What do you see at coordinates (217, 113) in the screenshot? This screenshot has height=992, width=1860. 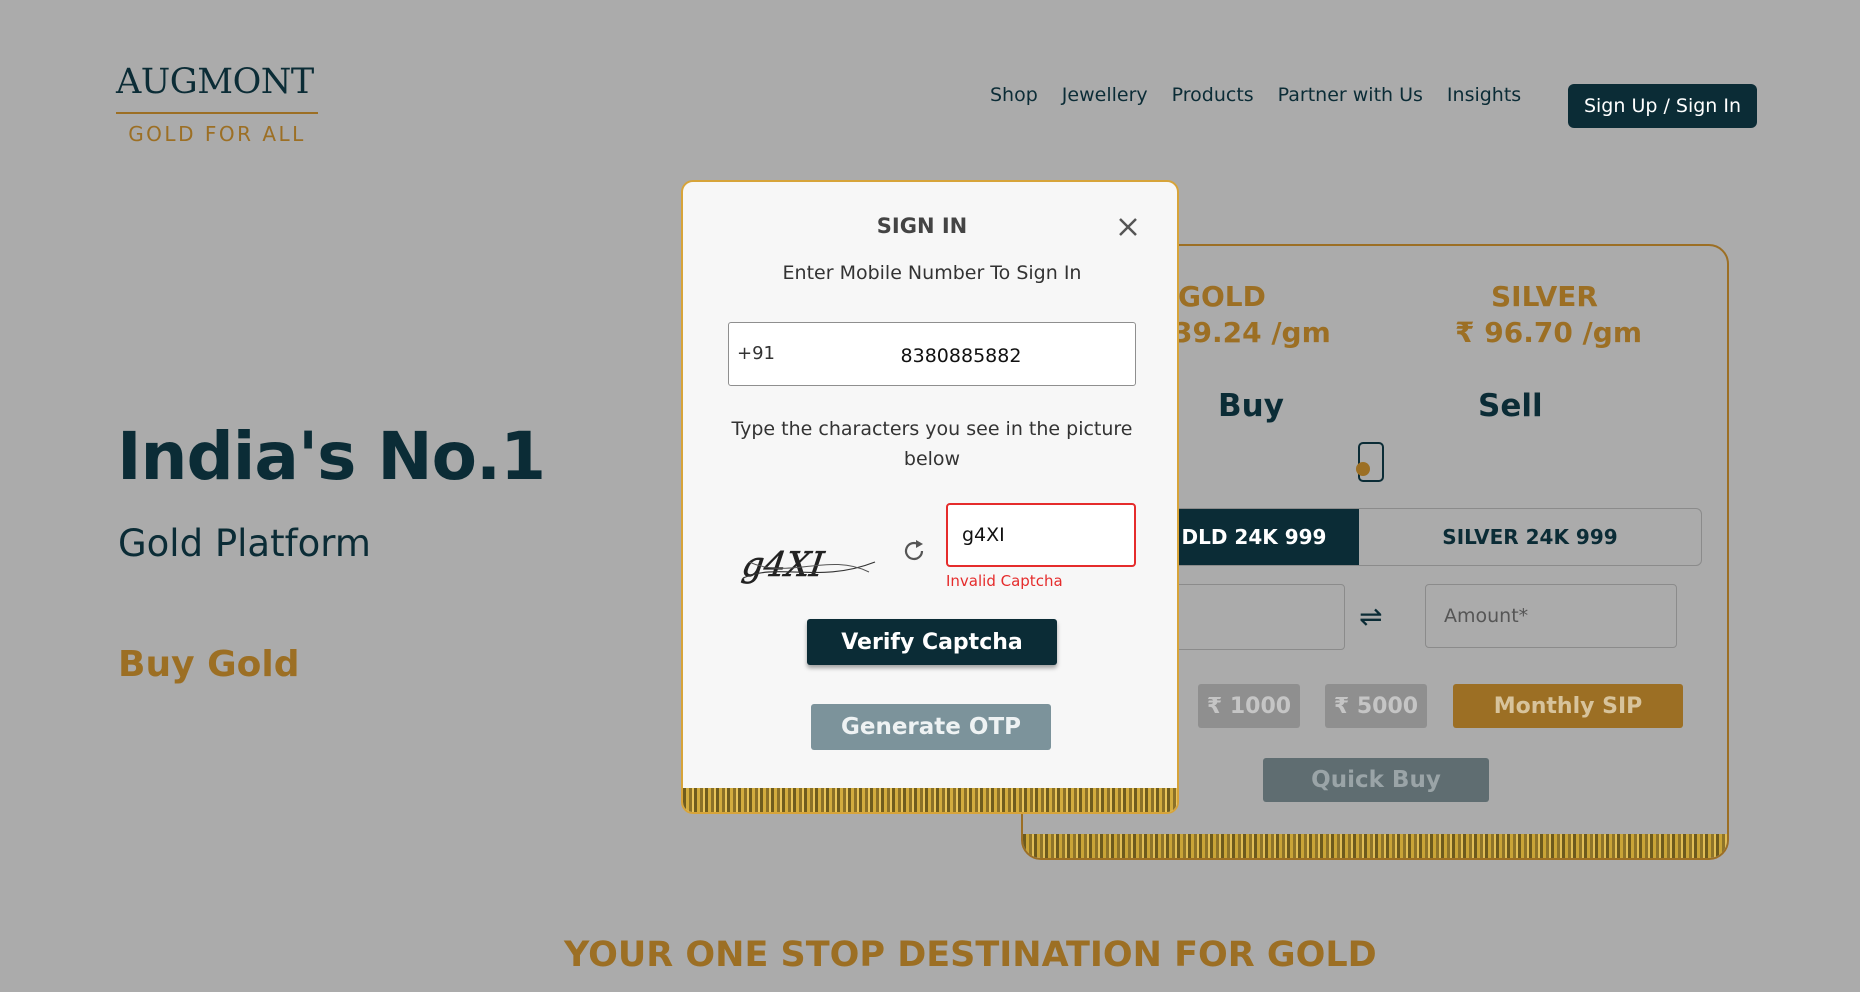 I see `logo-divider` at bounding box center [217, 113].